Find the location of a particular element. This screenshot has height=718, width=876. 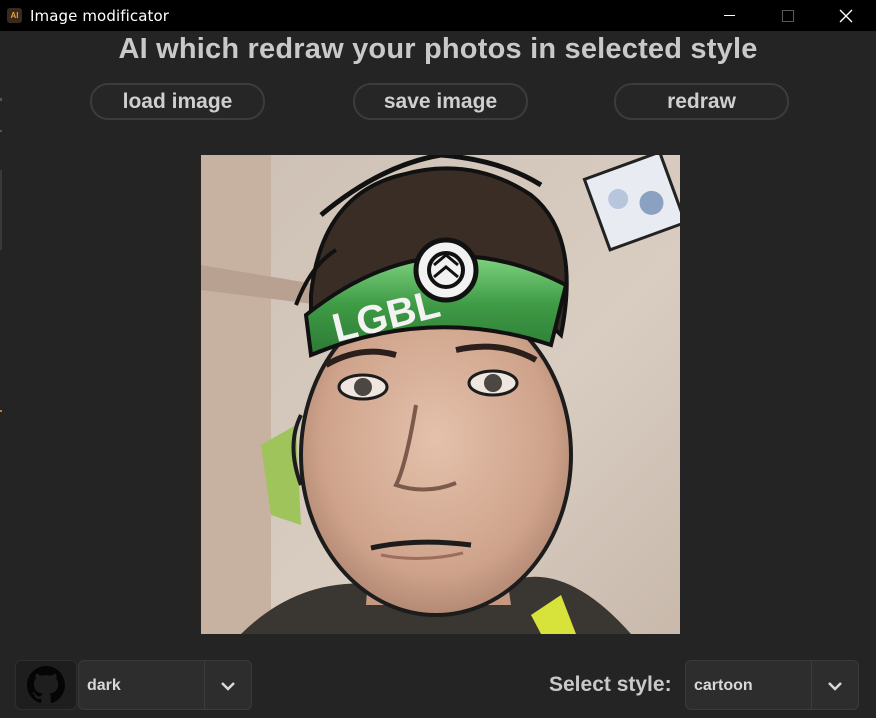

maximize-icon is located at coordinates (788, 15).